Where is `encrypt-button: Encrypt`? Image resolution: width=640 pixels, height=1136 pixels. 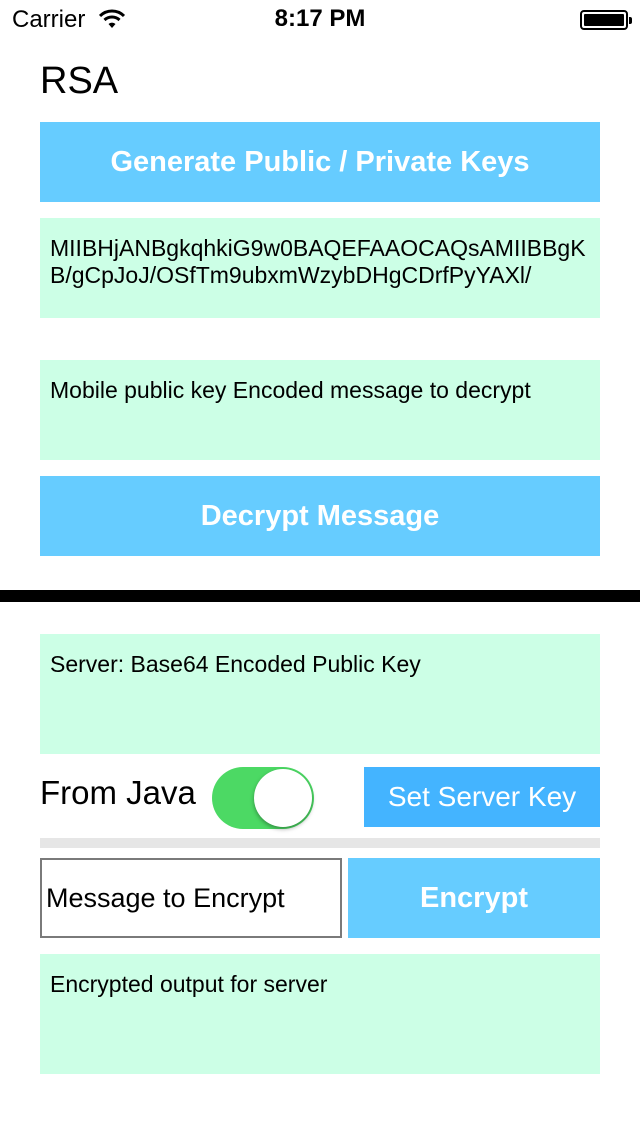 encrypt-button: Encrypt is located at coordinates (474, 898).